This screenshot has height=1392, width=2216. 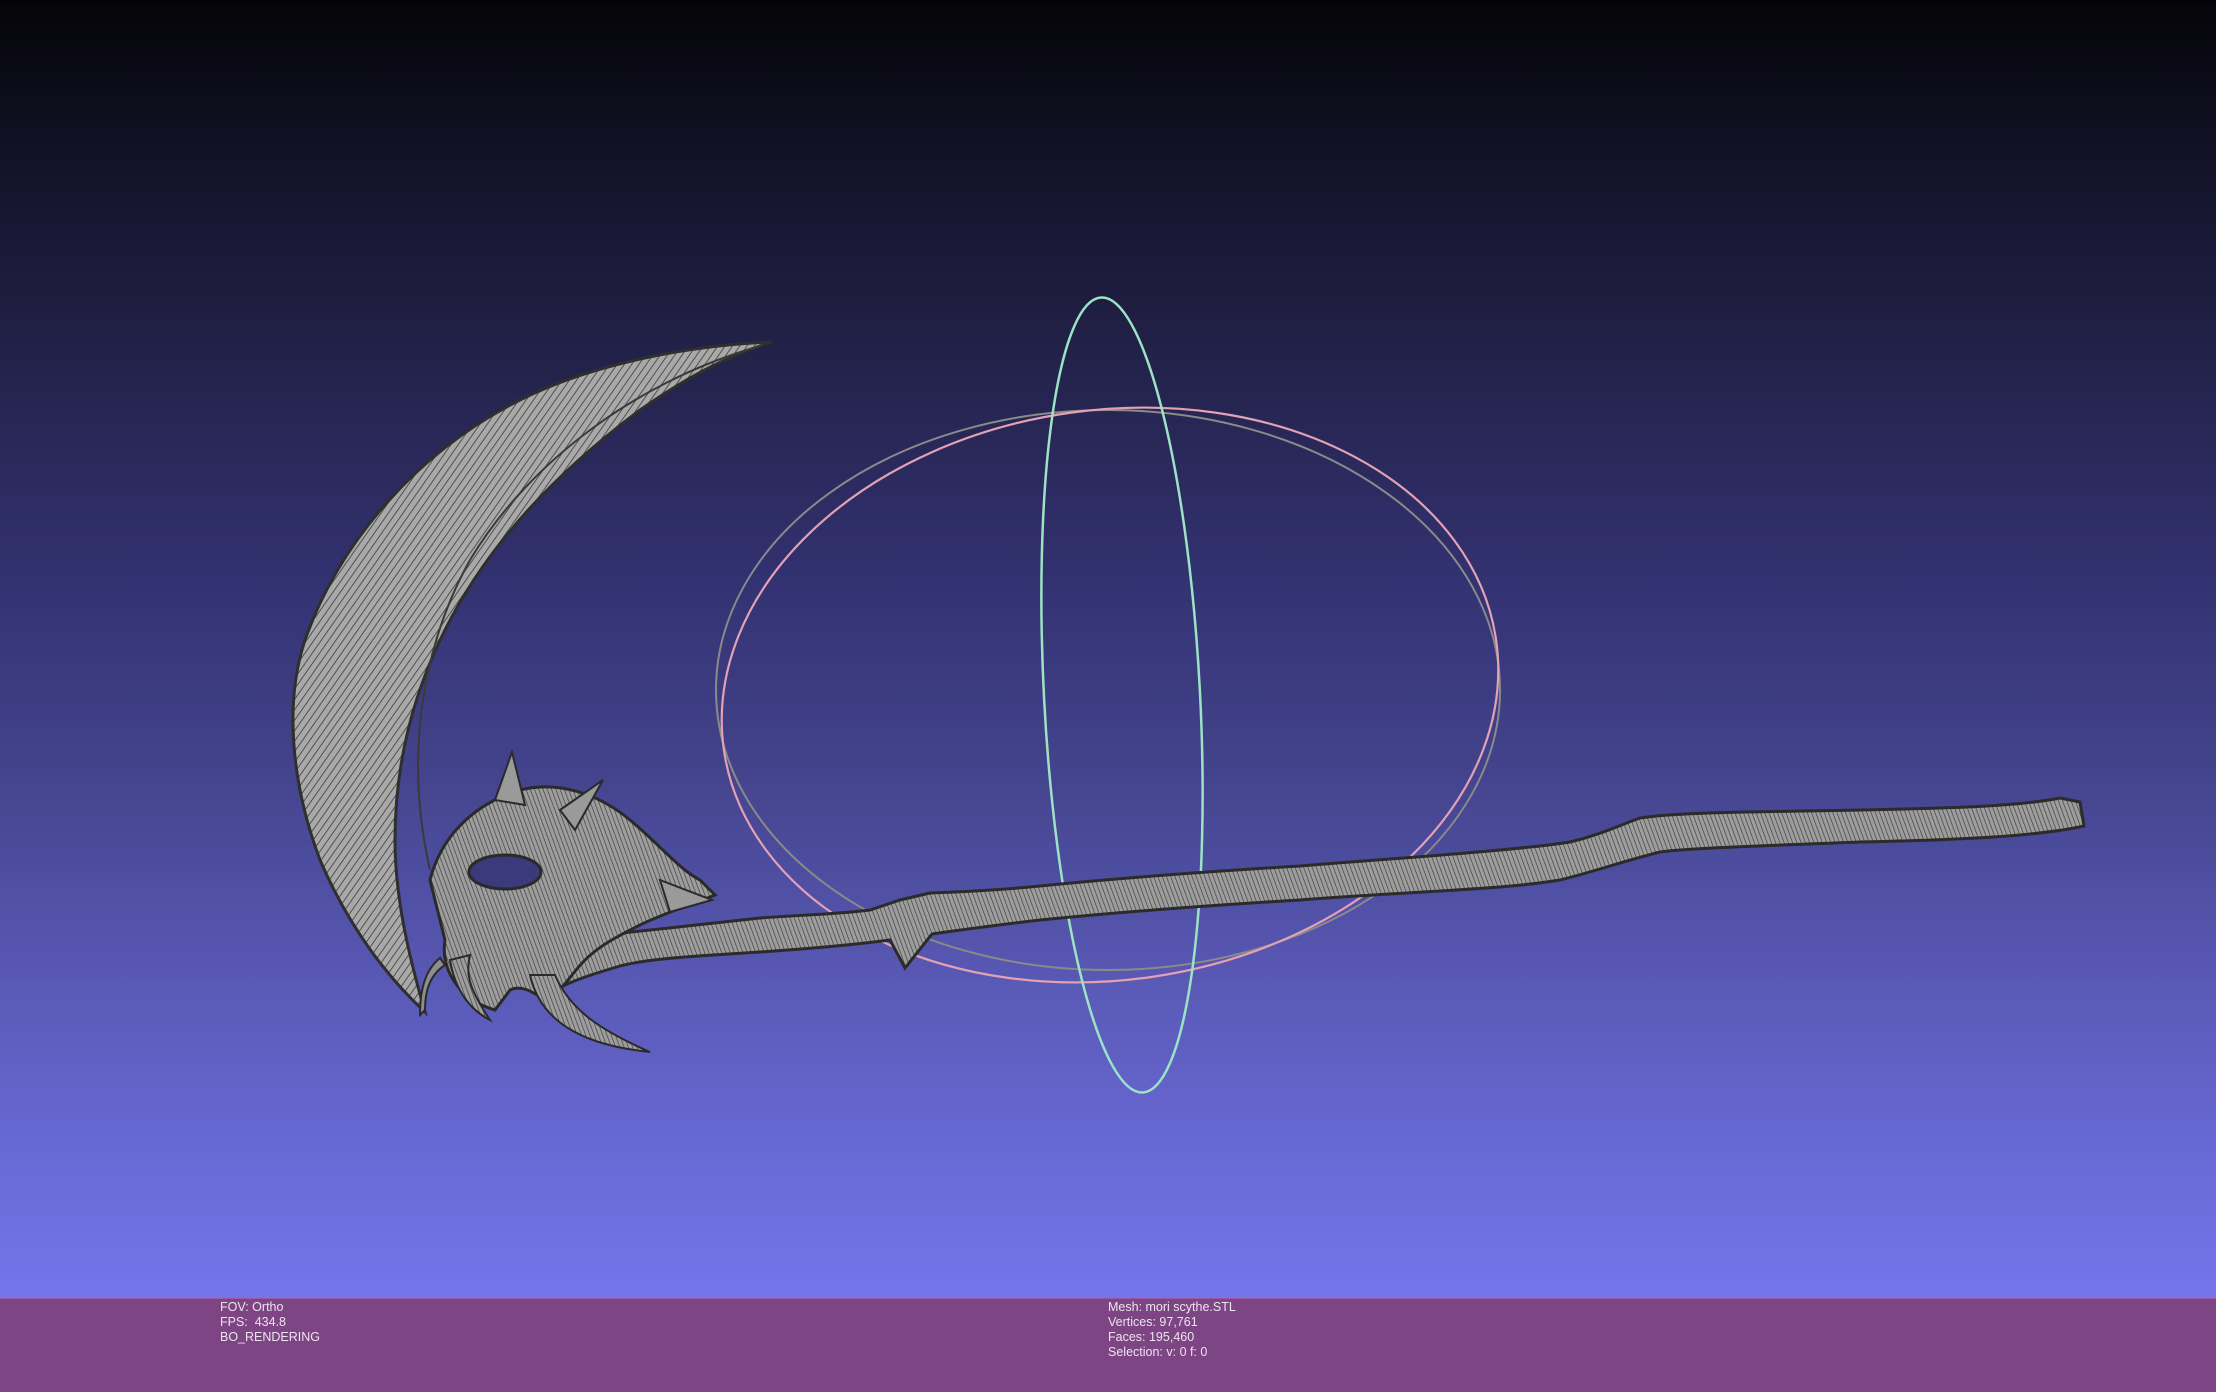 What do you see at coordinates (505, 872) in the screenshot?
I see `head-ring-hole` at bounding box center [505, 872].